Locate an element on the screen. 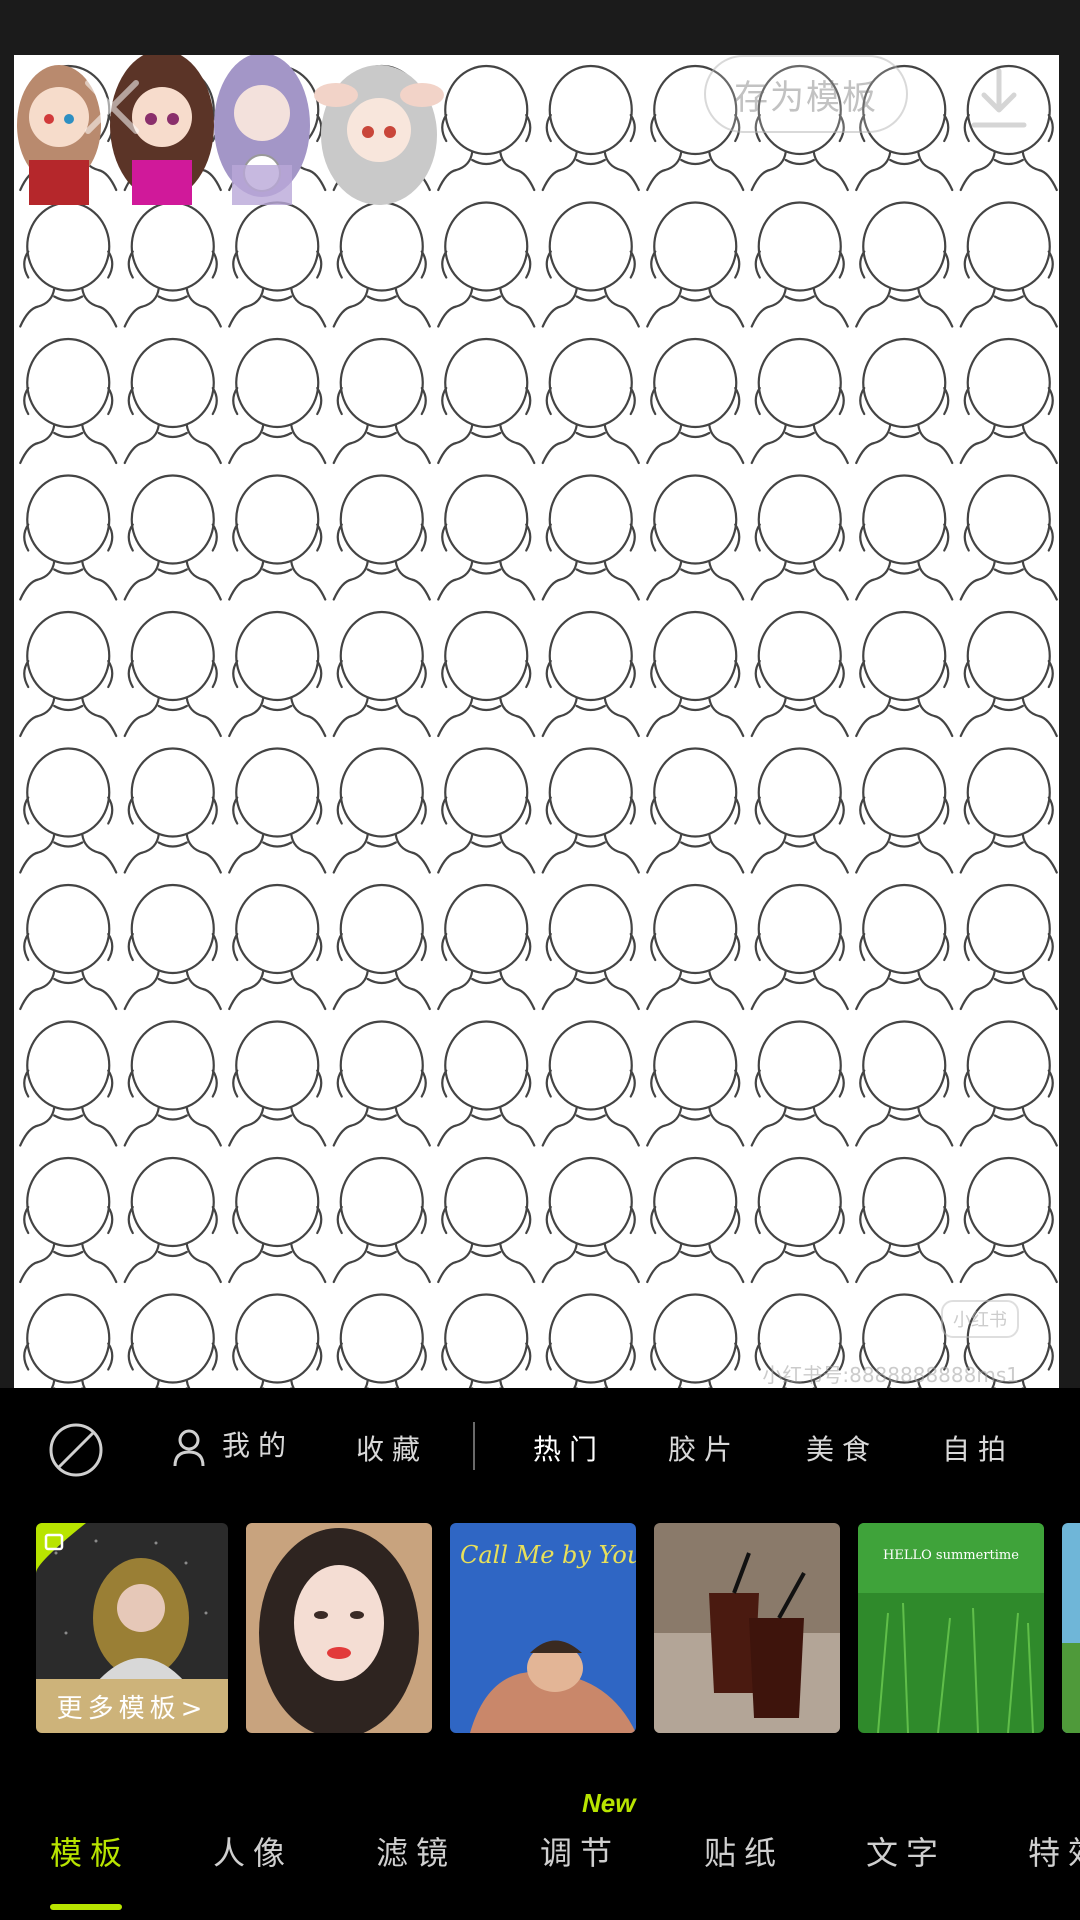 This screenshot has height=1920, width=1080. download-icon is located at coordinates (999, 100).